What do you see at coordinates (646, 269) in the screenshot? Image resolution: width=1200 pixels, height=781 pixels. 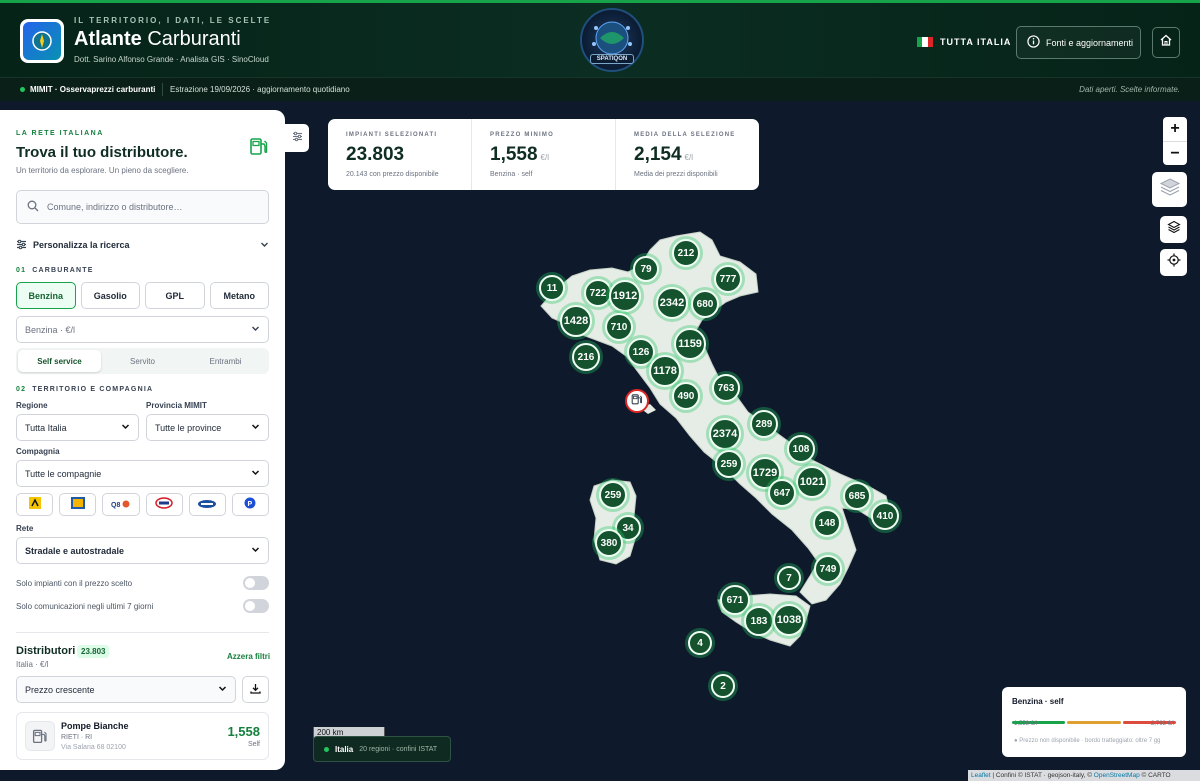 I see `cluster-marker: 79` at bounding box center [646, 269].